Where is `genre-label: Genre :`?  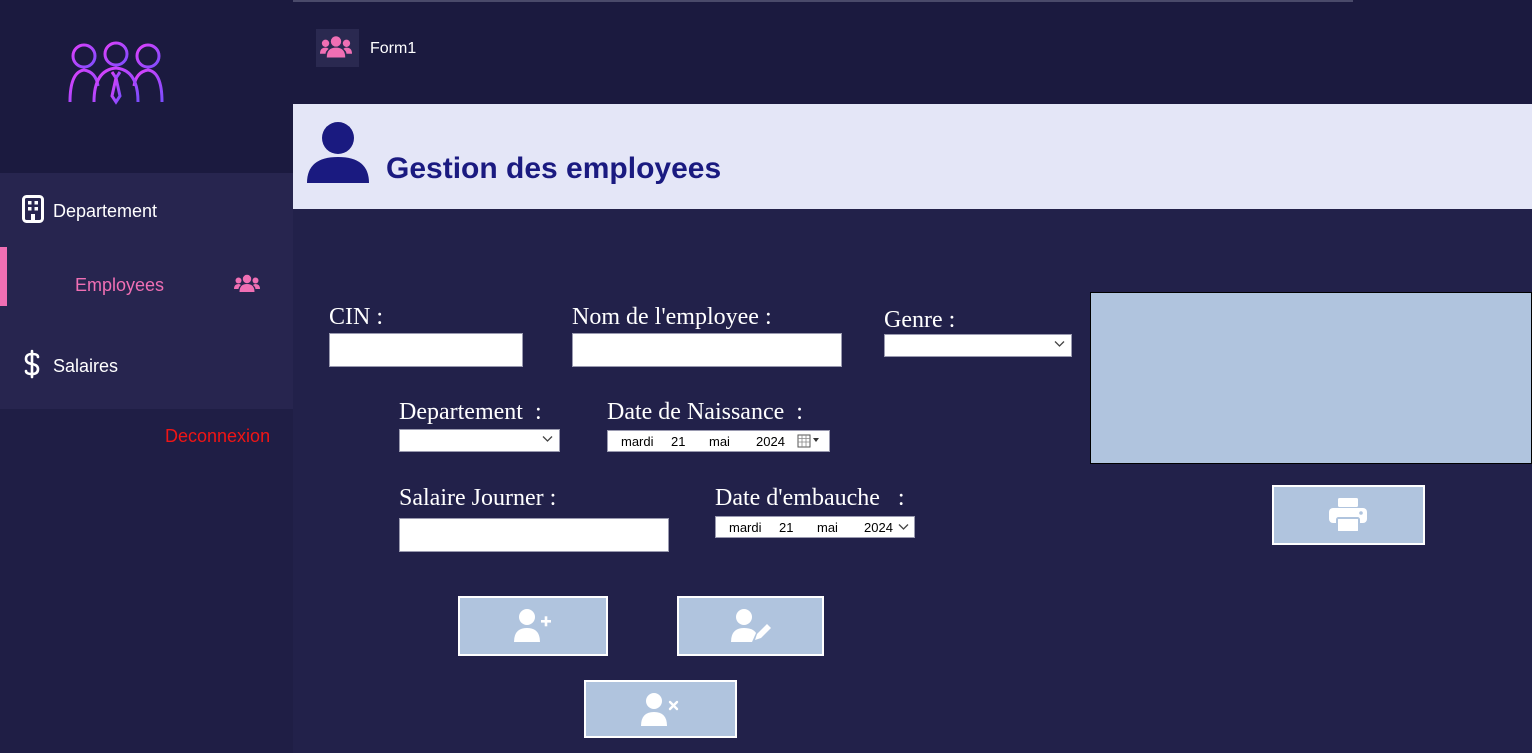
genre-label: Genre : is located at coordinates (920, 320).